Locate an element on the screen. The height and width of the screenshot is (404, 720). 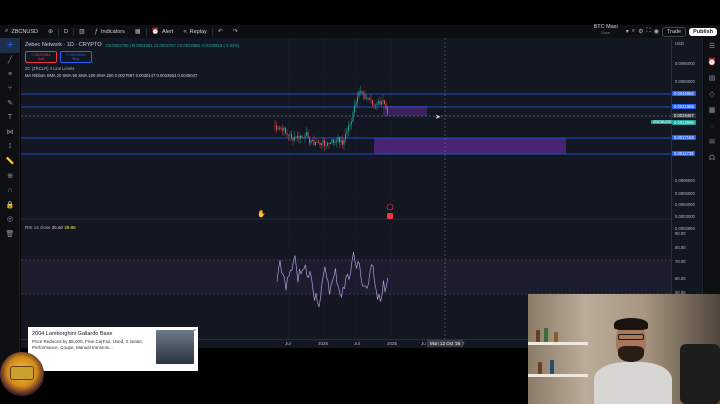
level-price-tag: 0.0031985 is located at coordinates (684, 106).